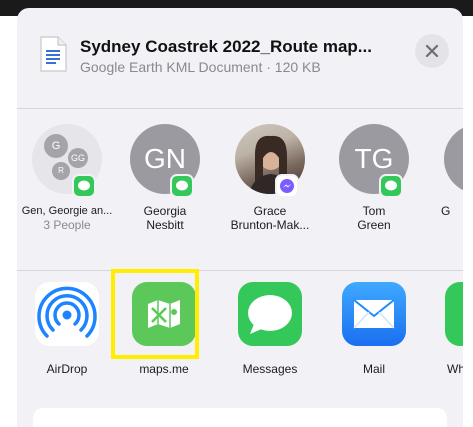 The image size is (473, 427). Describe the element at coordinates (374, 194) in the screenshot. I see `person-tom-green: TG Tom Green` at that location.